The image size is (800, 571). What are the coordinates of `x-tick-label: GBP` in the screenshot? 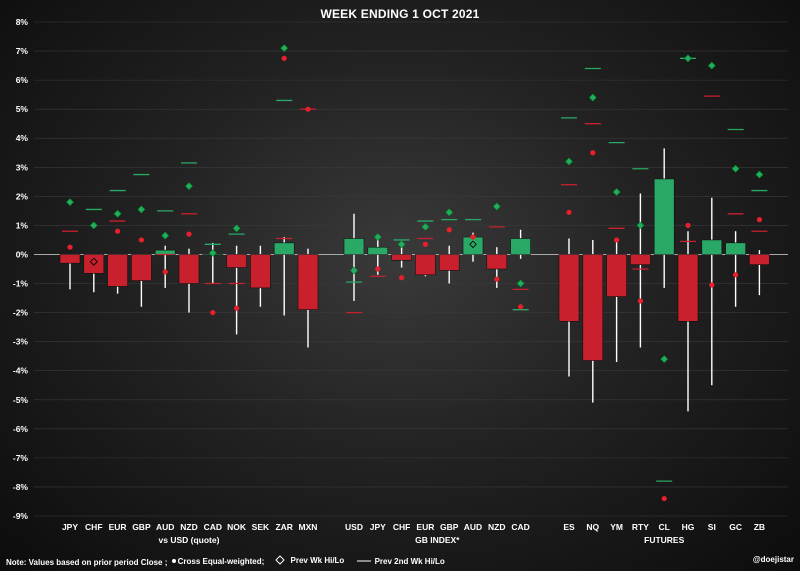 It's located at (449, 527).